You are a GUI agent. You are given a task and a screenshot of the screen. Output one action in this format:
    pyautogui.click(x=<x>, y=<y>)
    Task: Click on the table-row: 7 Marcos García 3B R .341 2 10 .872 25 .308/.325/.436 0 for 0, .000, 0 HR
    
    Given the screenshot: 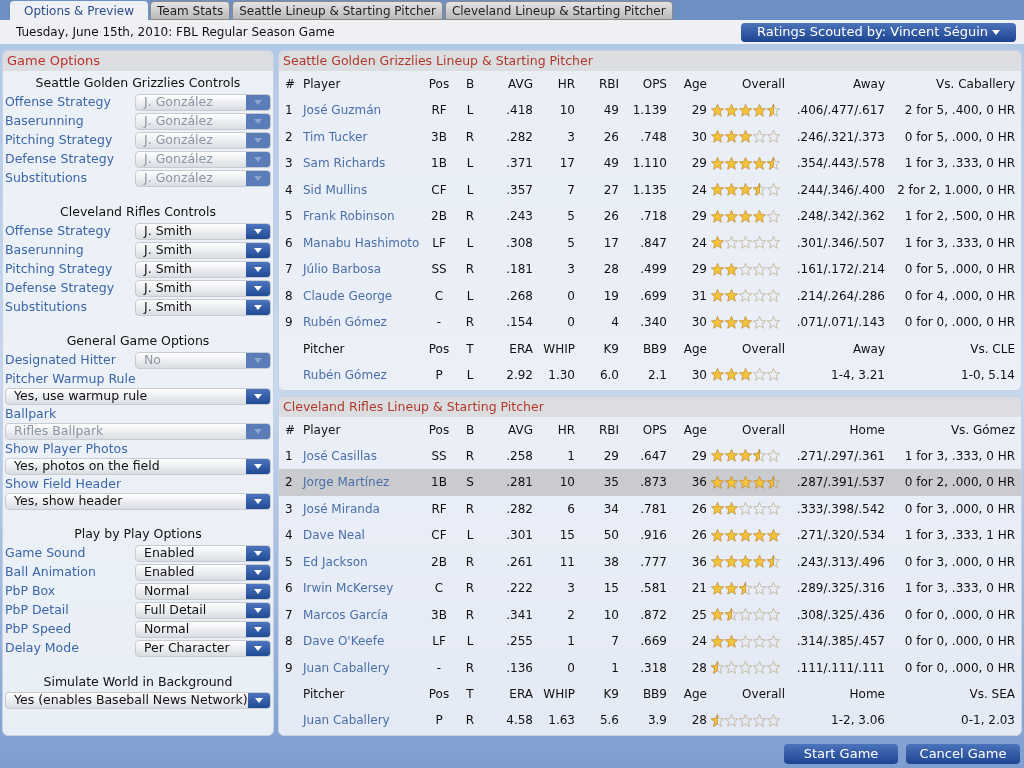 What is the action you would take?
    pyautogui.click(x=650, y=614)
    